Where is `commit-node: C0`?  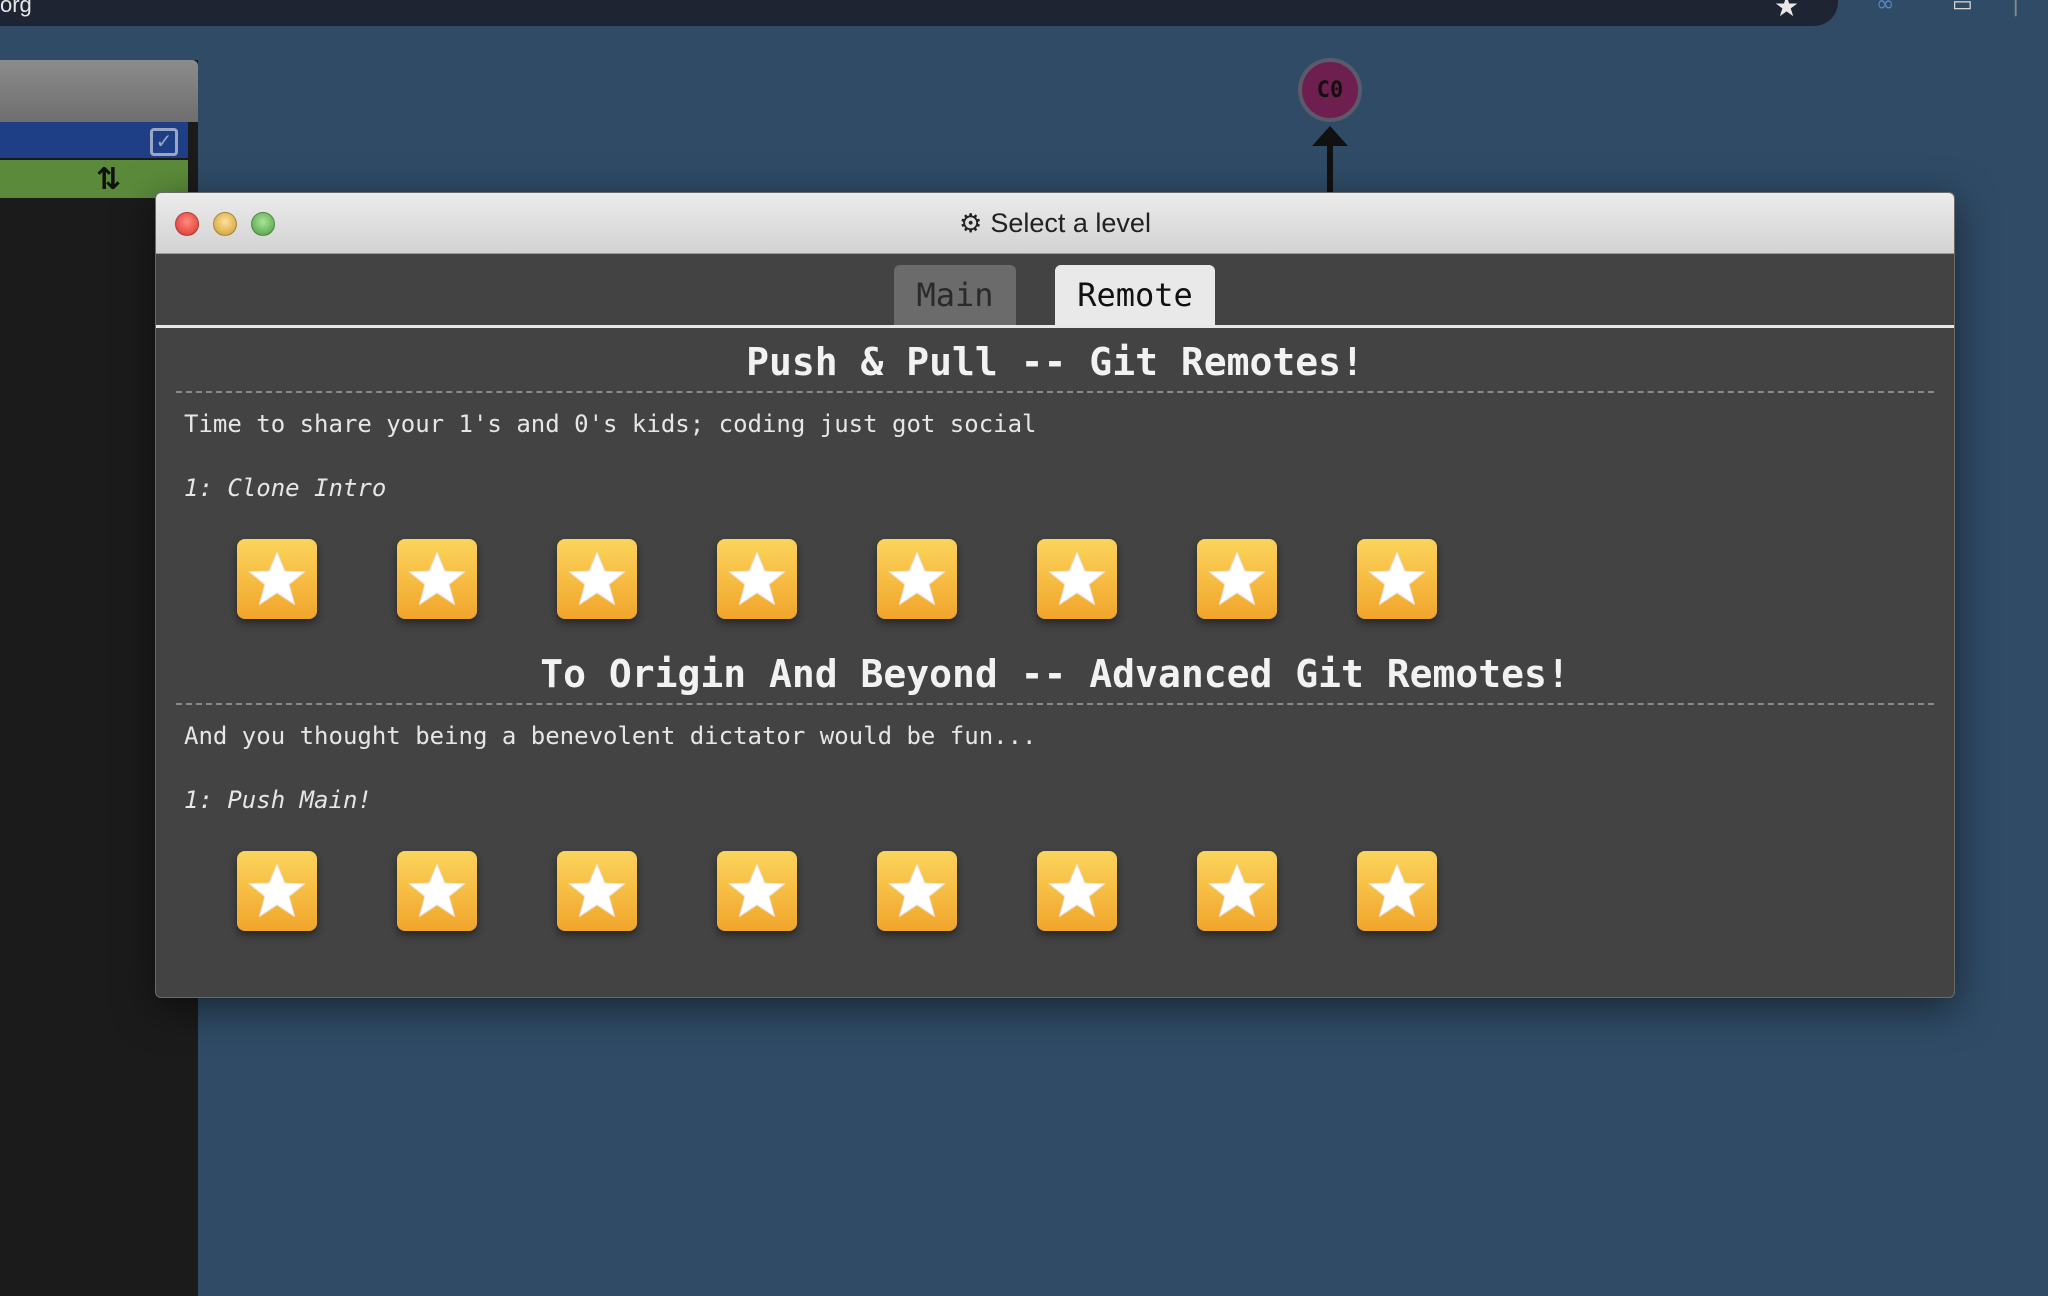 commit-node: C0 is located at coordinates (1330, 90).